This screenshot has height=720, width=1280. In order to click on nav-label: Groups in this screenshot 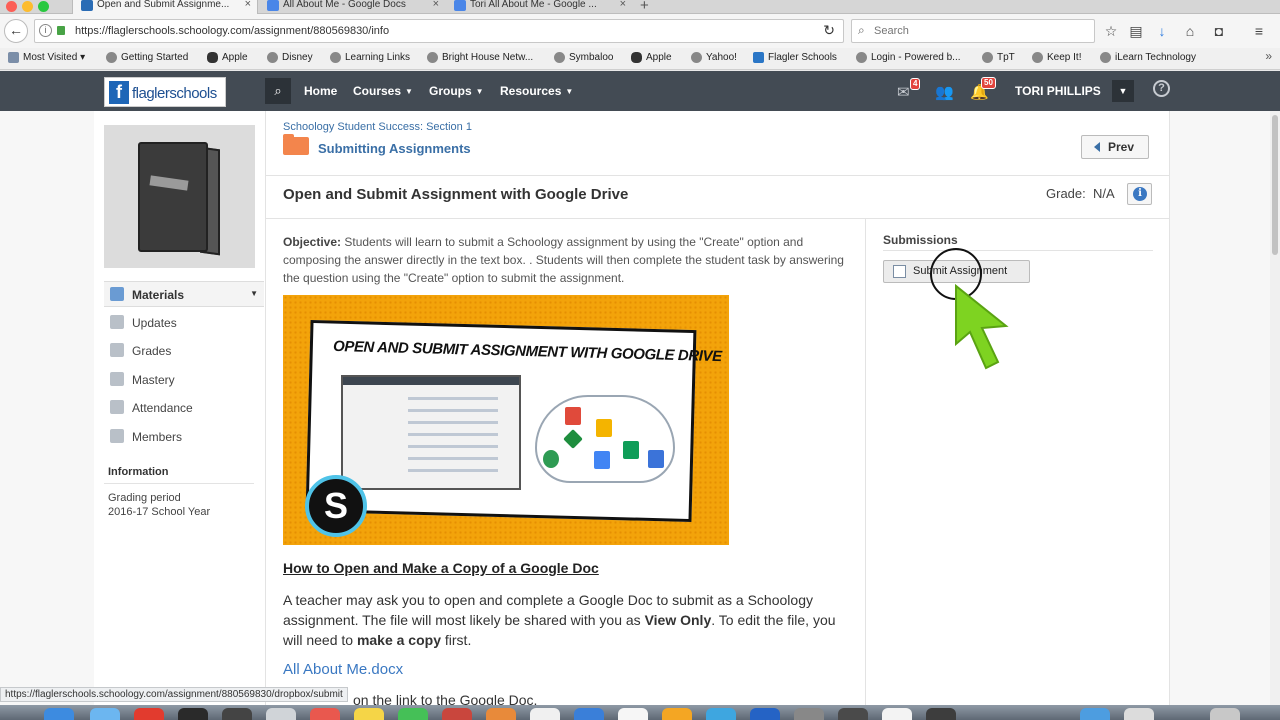, I will do `click(450, 91)`.